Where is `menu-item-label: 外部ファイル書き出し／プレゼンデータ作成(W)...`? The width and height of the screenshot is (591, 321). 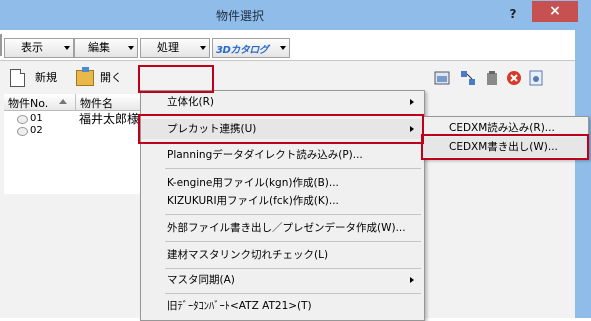
menu-item-label: 外部ファイル書き出し／プレゼンデータ作成(W)... is located at coordinates (286, 228).